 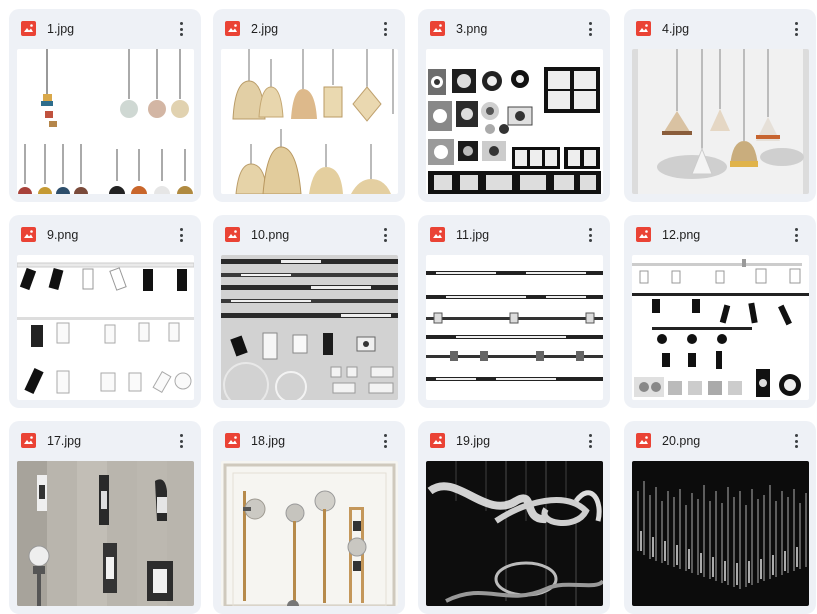 What do you see at coordinates (514, 29) in the screenshot?
I see `card-header: 3.png` at bounding box center [514, 29].